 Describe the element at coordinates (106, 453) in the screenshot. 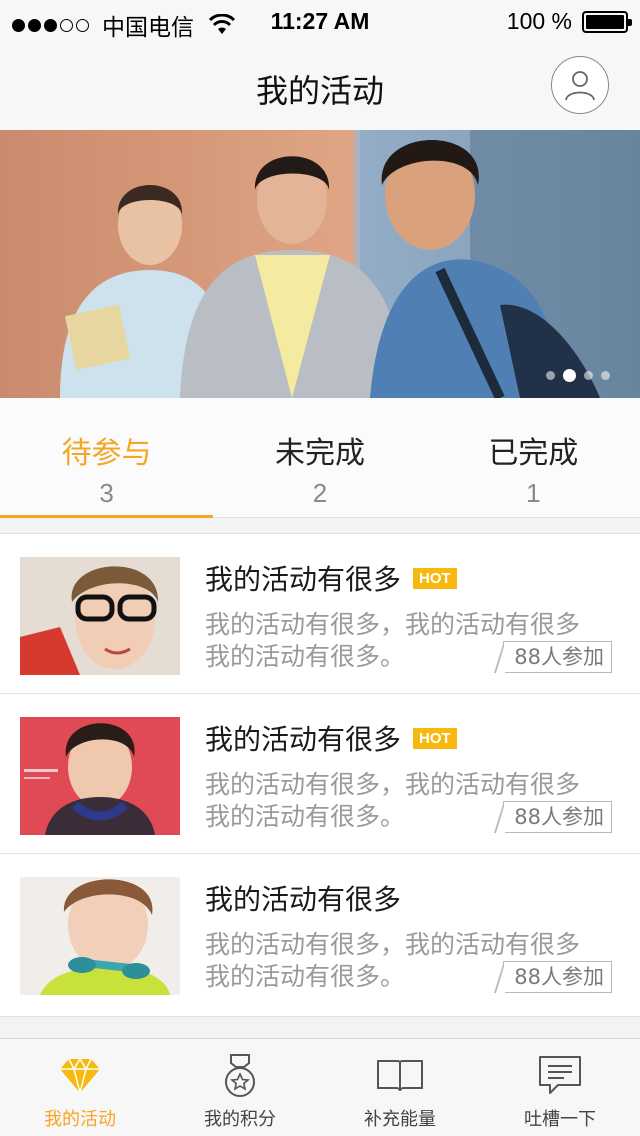

I see `tab-label: 待参与` at that location.